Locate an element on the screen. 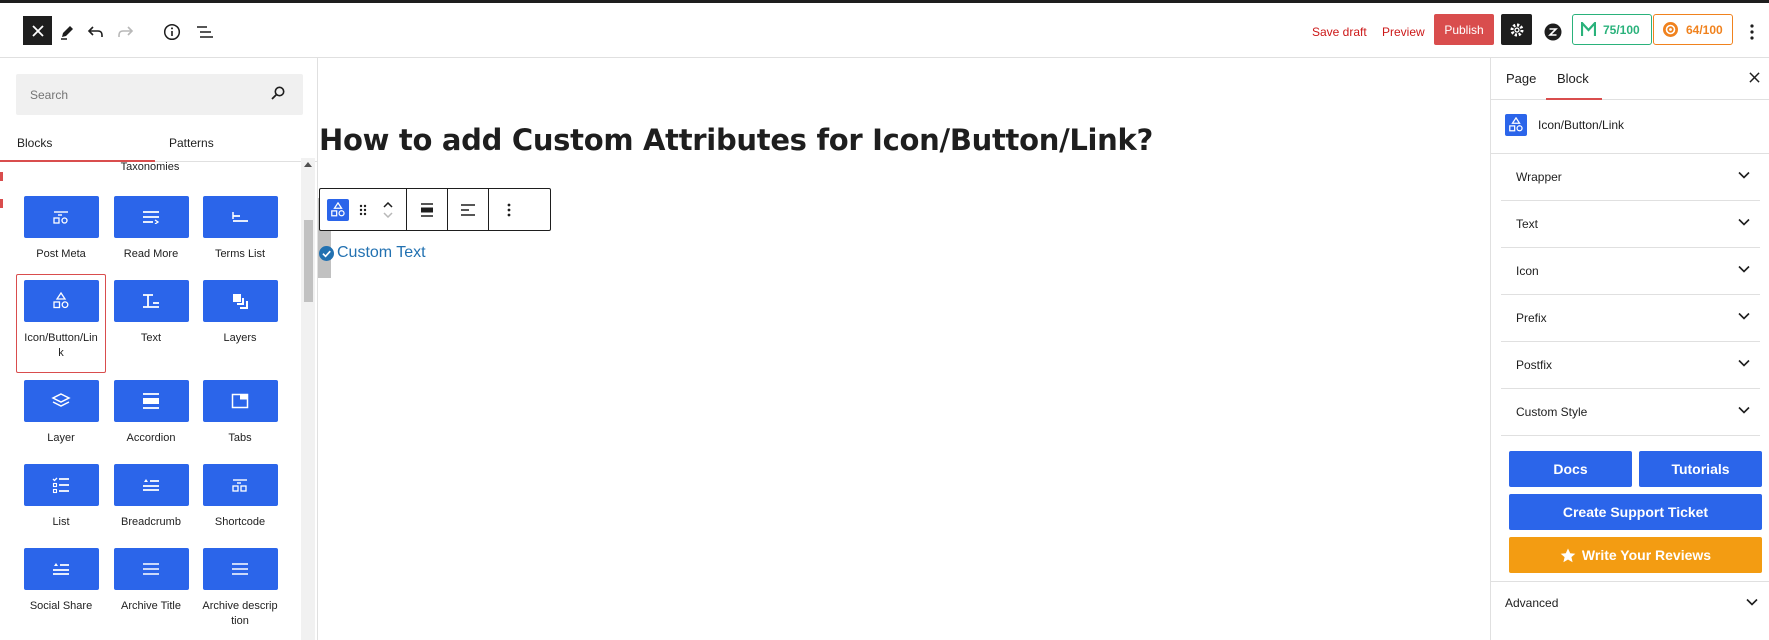 The width and height of the screenshot is (1769, 640). close-sidebar-button is located at coordinates (1754, 79).